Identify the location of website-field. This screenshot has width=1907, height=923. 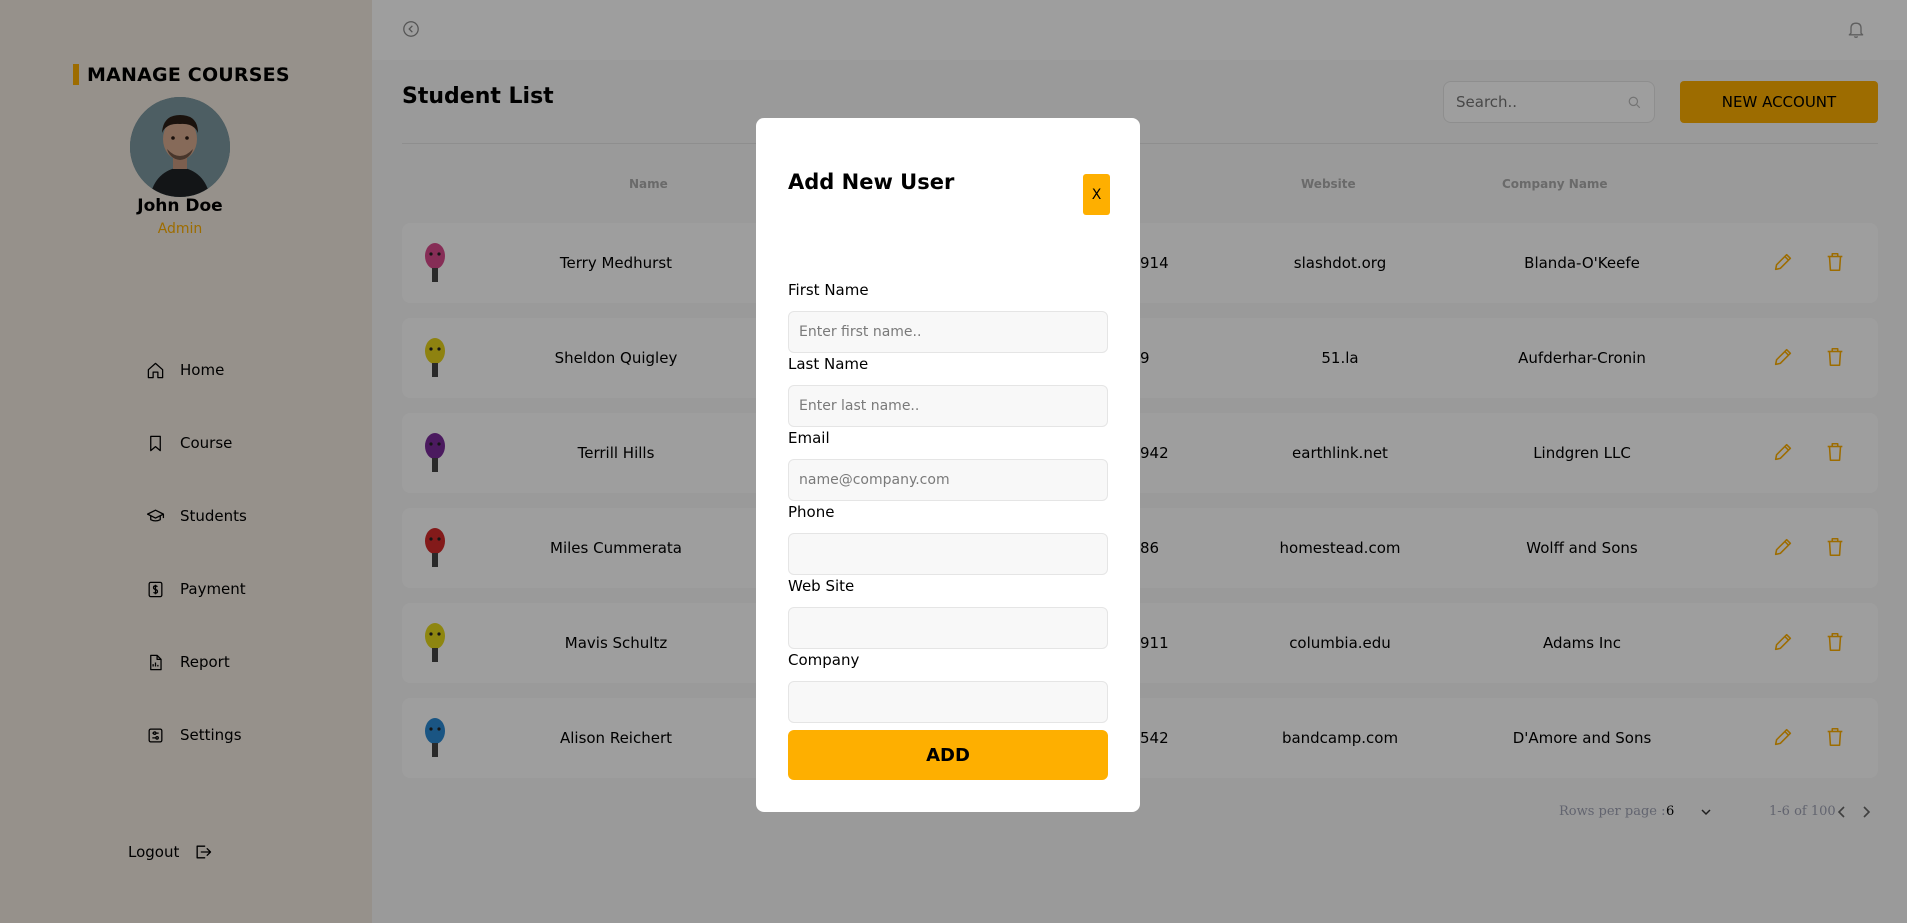
(948, 628).